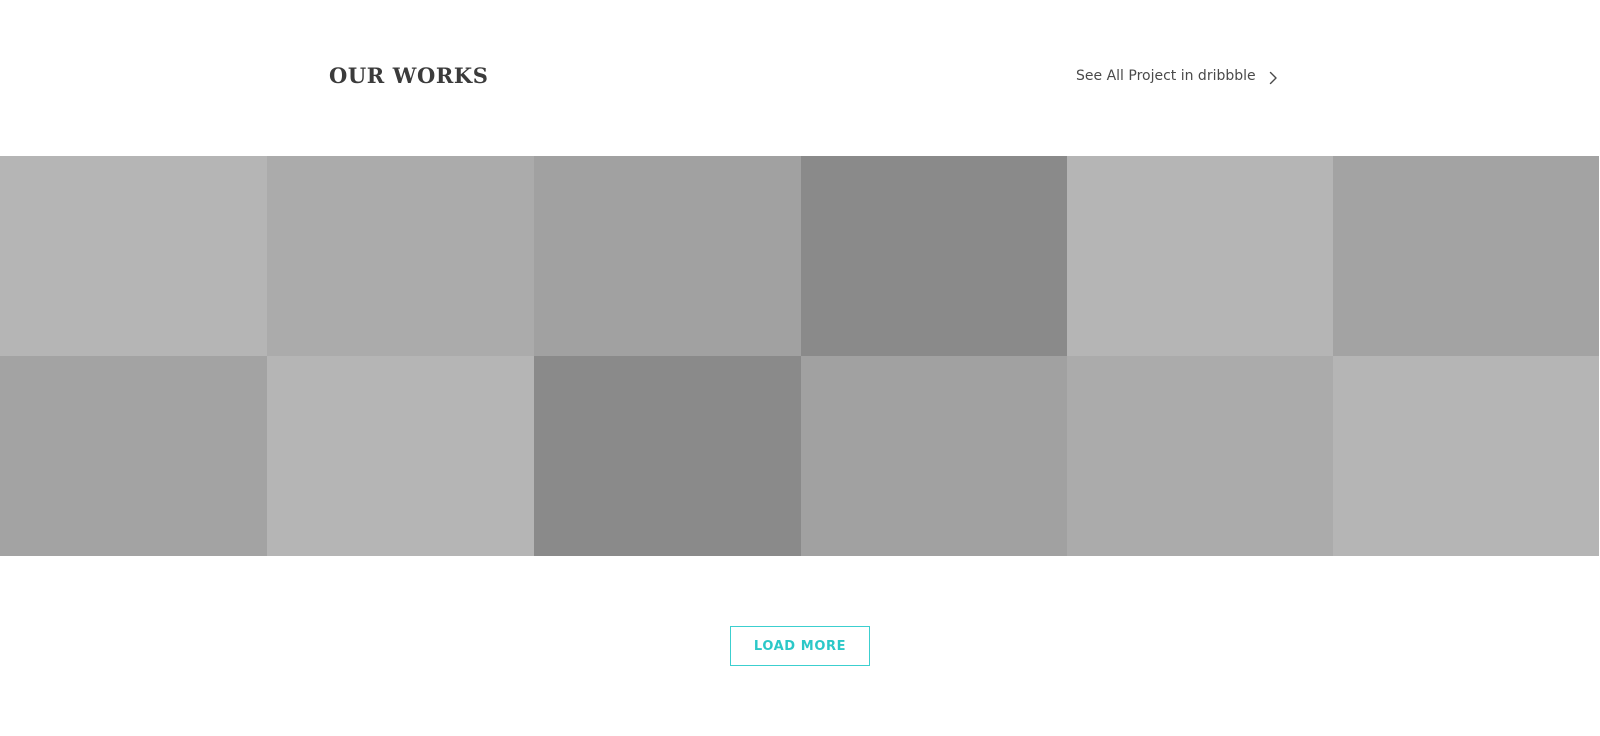 The height and width of the screenshot is (736, 1600). What do you see at coordinates (1166, 76) in the screenshot?
I see `see-all-projects-label: See All Project in dribbble` at bounding box center [1166, 76].